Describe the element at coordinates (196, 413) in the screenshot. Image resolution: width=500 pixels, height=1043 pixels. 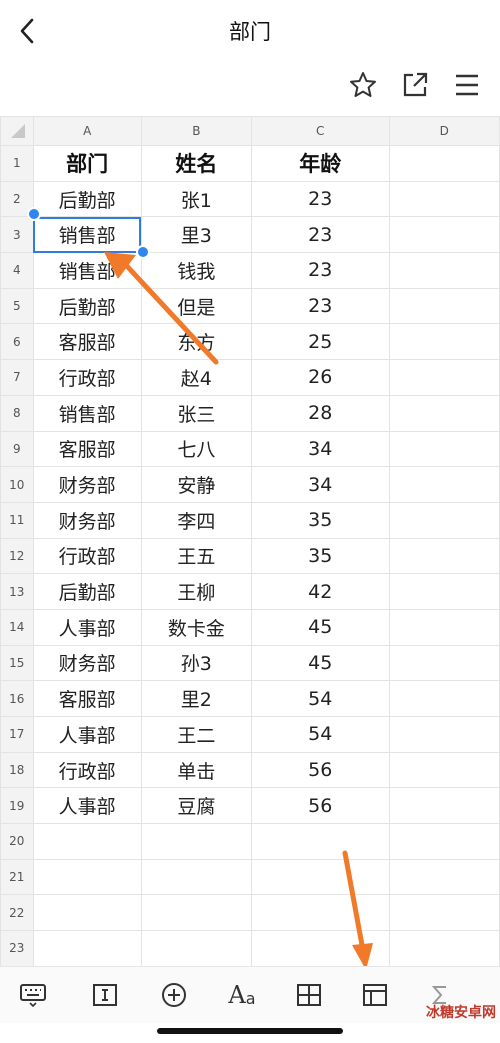
I see `cell-b8: 张三` at that location.